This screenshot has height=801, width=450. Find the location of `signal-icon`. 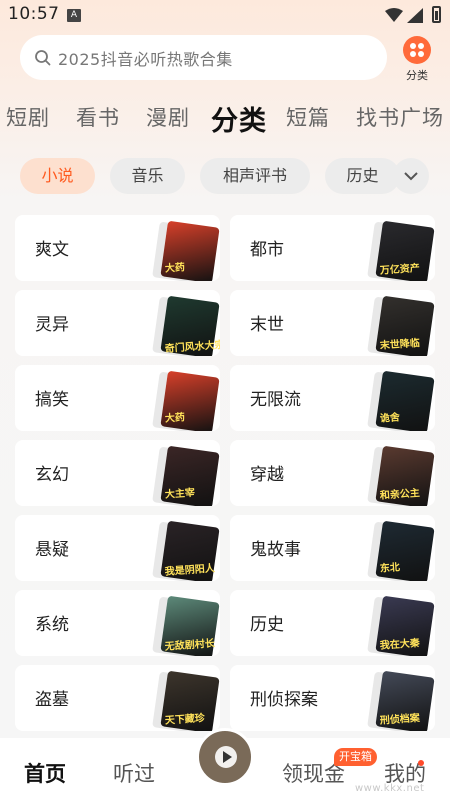

signal-icon is located at coordinates (415, 15).